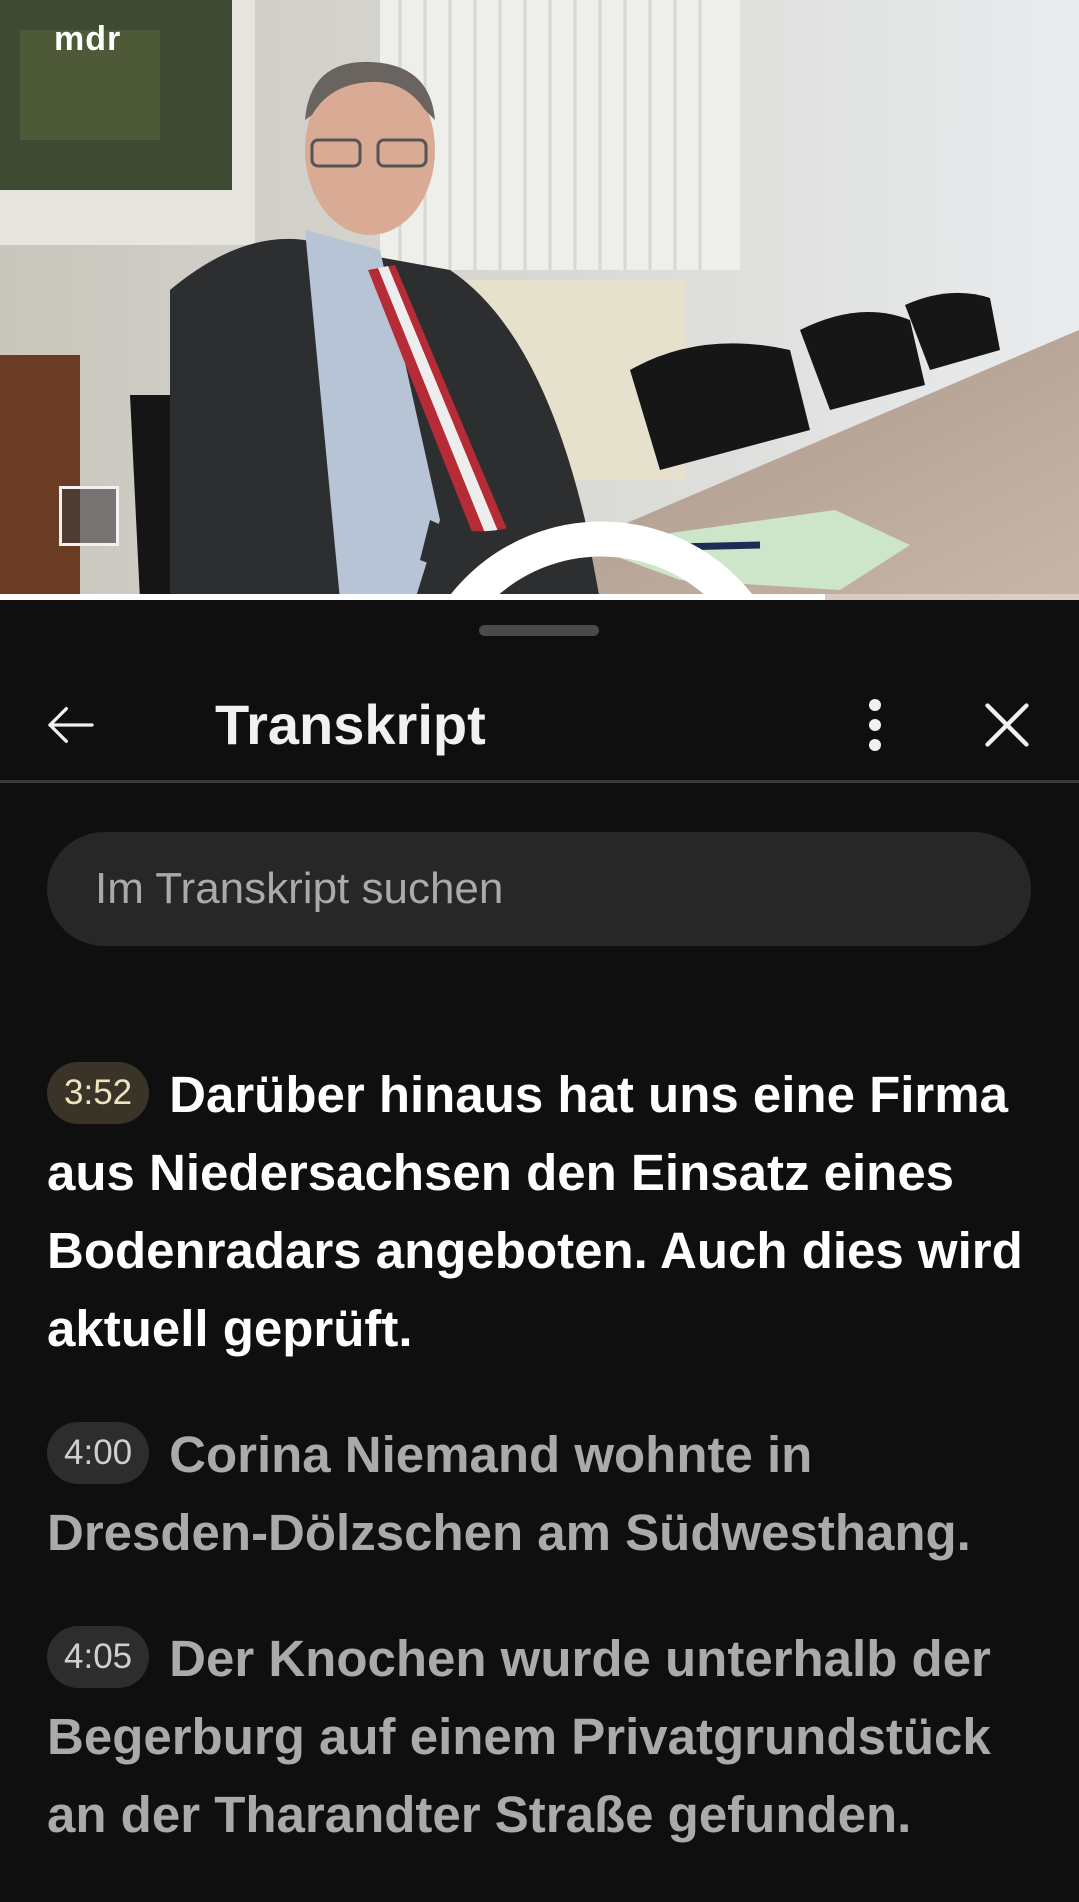  Describe the element at coordinates (98, 1453) in the screenshot. I see `timestamp-badge: 4:00` at that location.